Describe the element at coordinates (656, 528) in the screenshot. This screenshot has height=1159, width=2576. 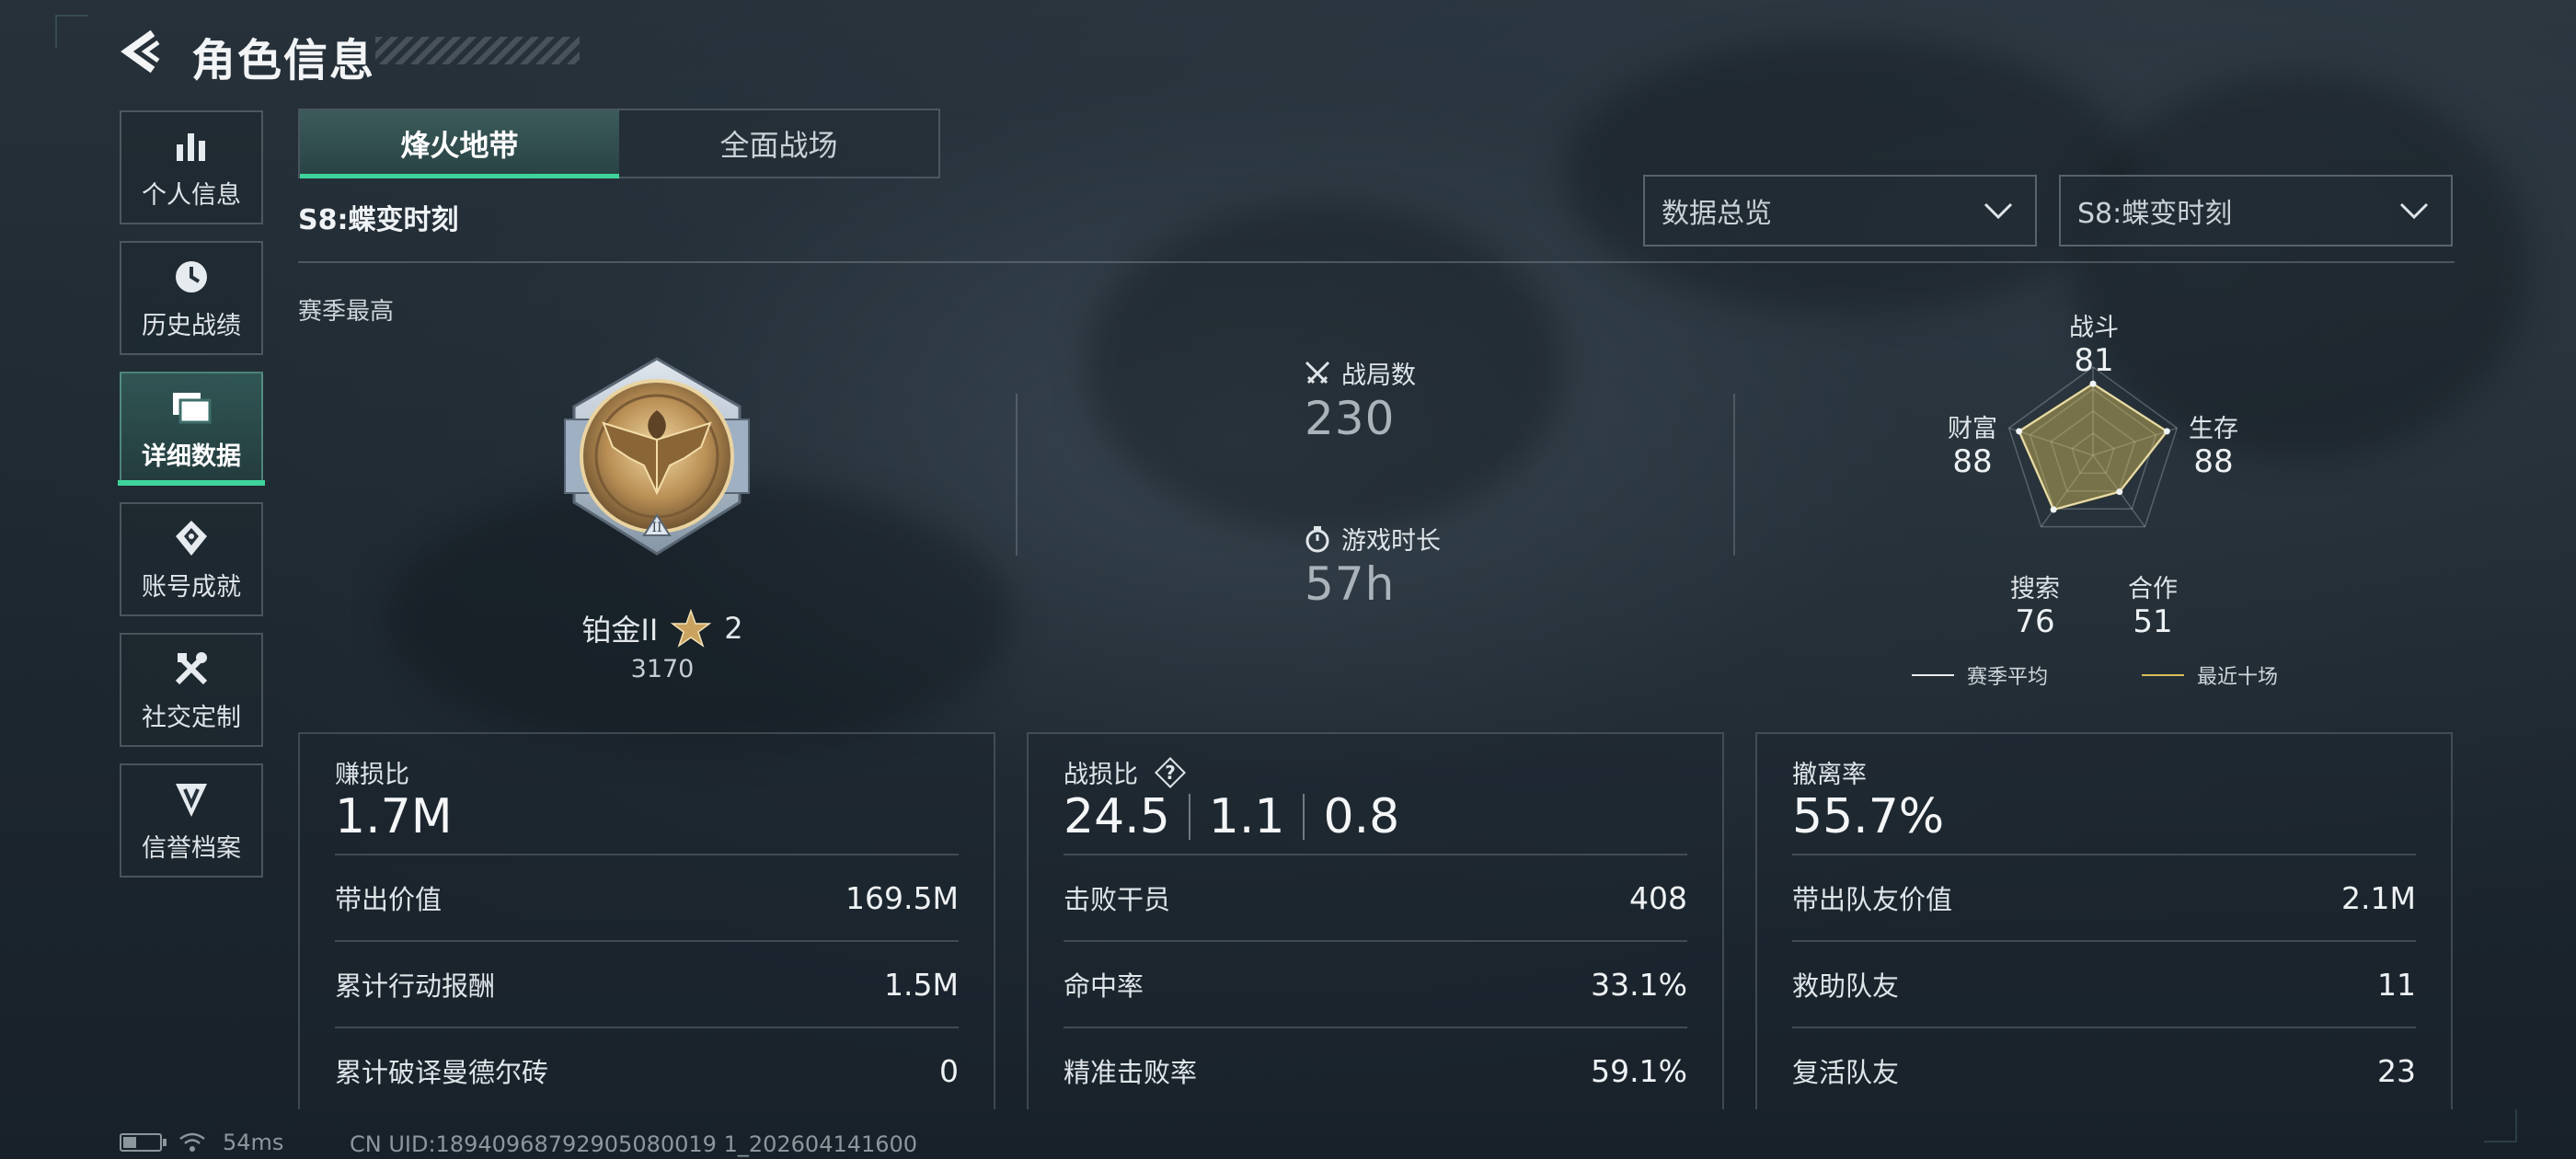
I see `svg-text: II` at that location.